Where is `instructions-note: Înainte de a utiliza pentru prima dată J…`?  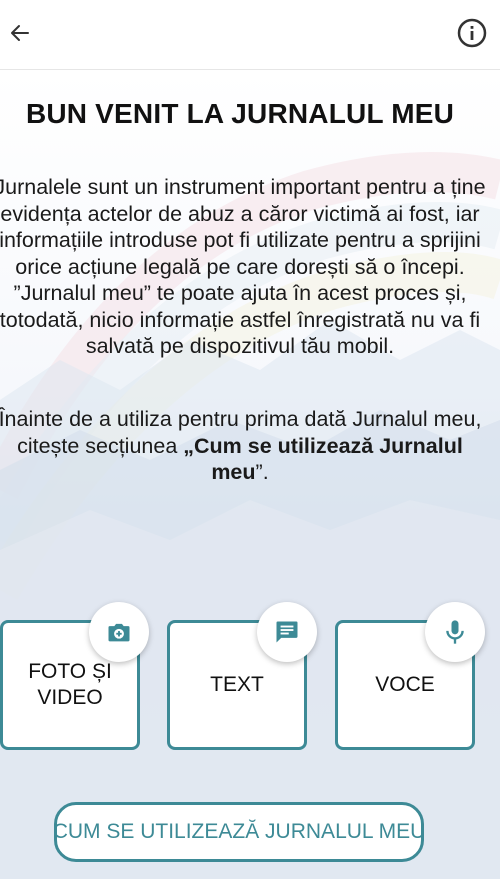
instructions-note: Înainte de a utiliza pentru prima dată J… is located at coordinates (243, 446).